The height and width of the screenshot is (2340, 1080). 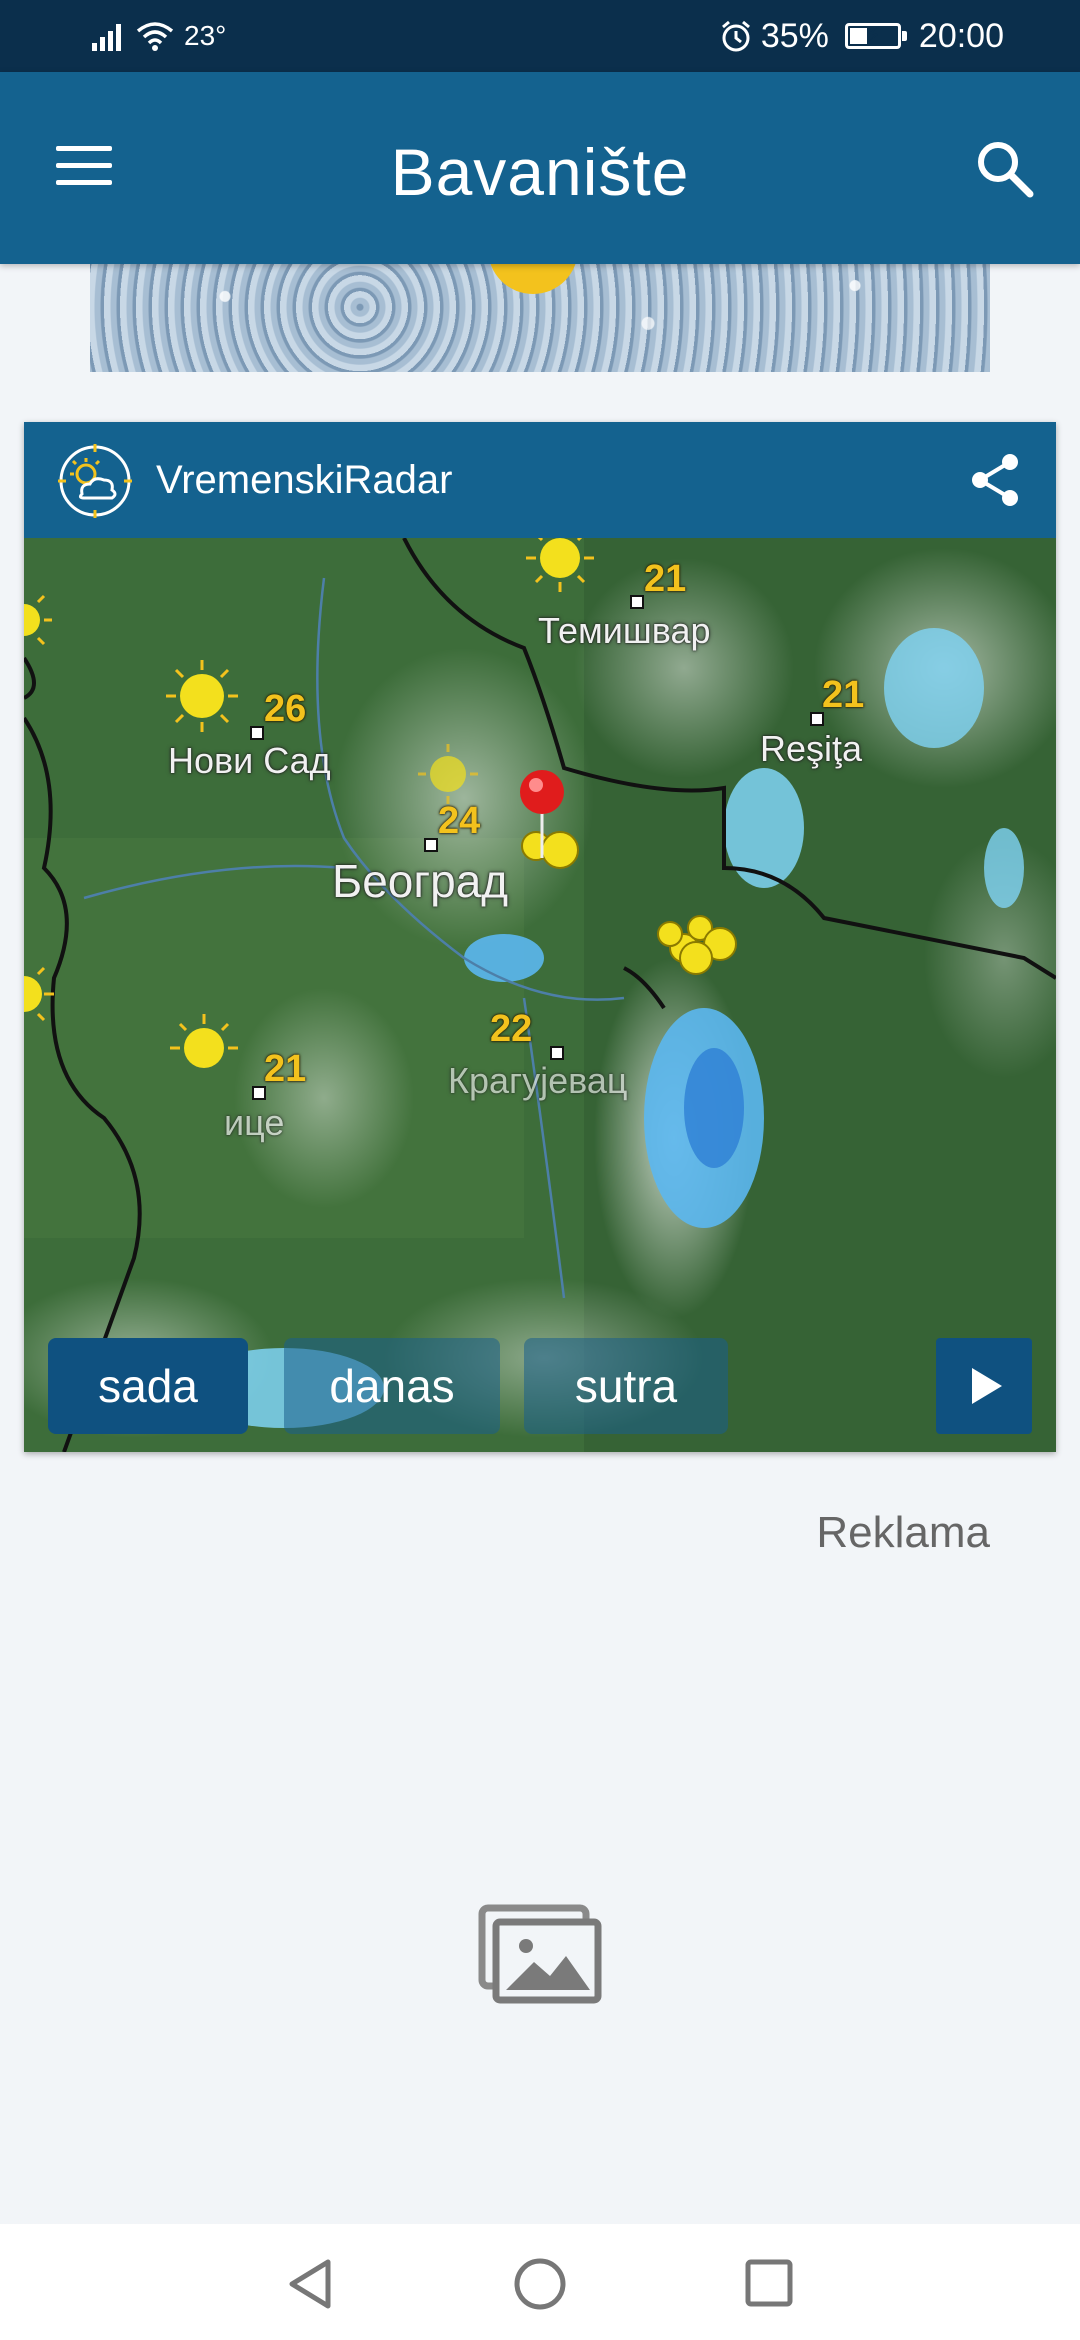 I want to click on system-nav-bar, so click(x=540, y=2282).